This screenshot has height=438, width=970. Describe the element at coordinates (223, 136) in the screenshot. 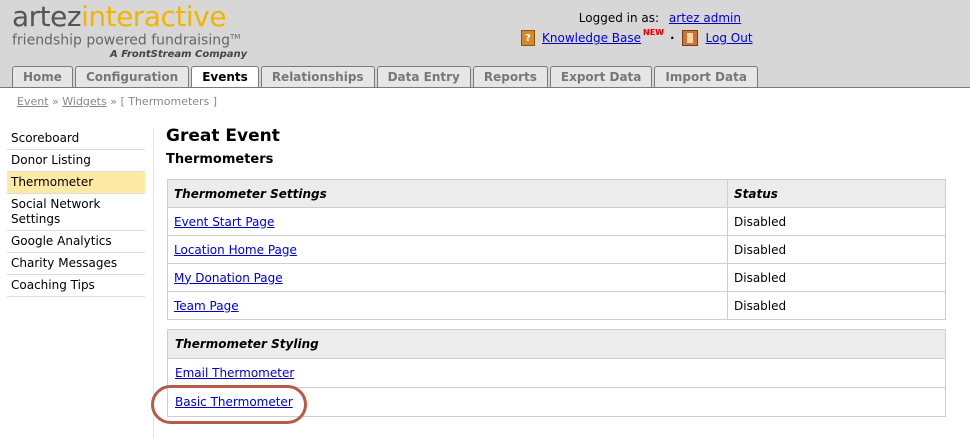

I see `page-title: Great Event` at that location.